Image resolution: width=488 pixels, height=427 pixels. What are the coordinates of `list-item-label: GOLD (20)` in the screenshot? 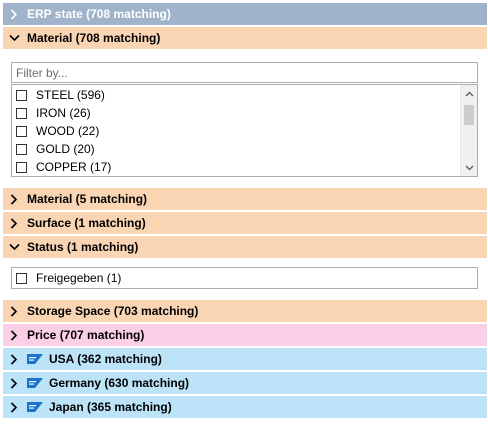 It's located at (65, 149).